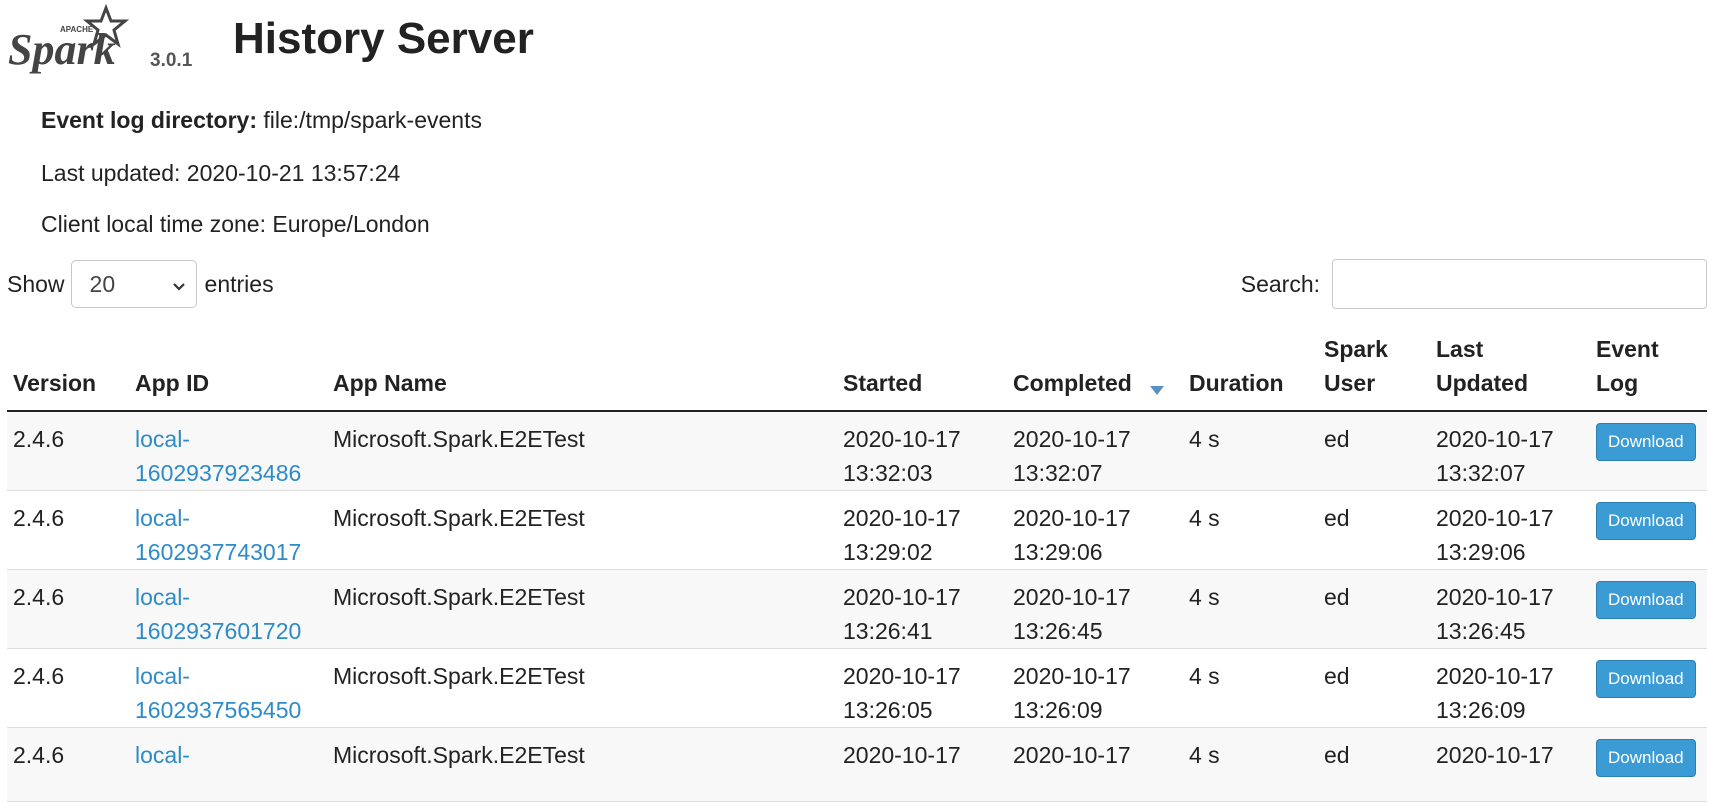 The image size is (1715, 802). What do you see at coordinates (372, 120) in the screenshot?
I see `event-log-value: file:/tmp/spark-events` at bounding box center [372, 120].